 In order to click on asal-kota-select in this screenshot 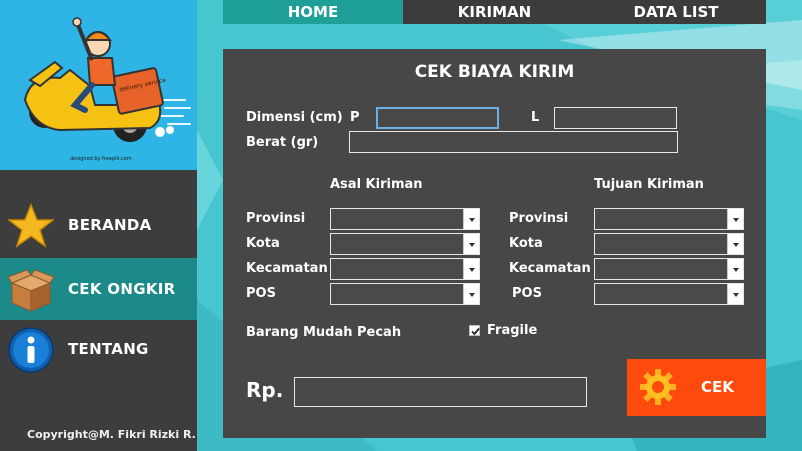, I will do `click(405, 244)`.